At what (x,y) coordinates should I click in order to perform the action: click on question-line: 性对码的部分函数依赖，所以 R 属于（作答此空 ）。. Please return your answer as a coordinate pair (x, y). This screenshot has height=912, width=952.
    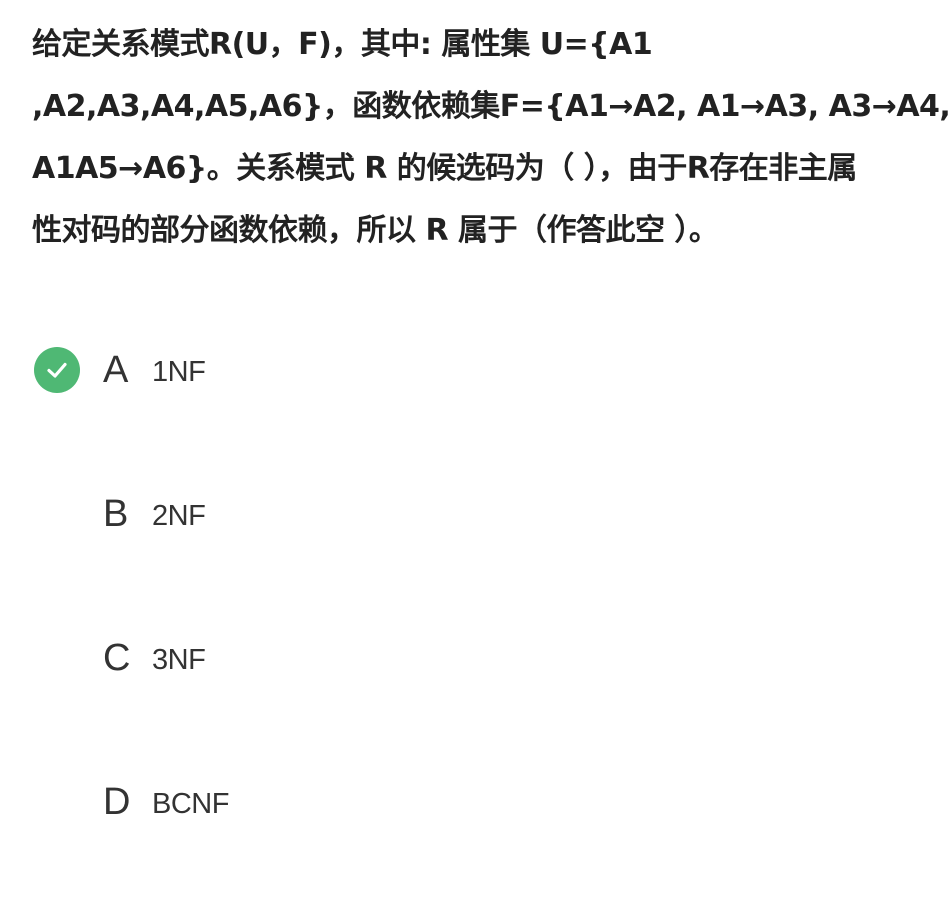
    Looking at the image, I should click on (375, 230).